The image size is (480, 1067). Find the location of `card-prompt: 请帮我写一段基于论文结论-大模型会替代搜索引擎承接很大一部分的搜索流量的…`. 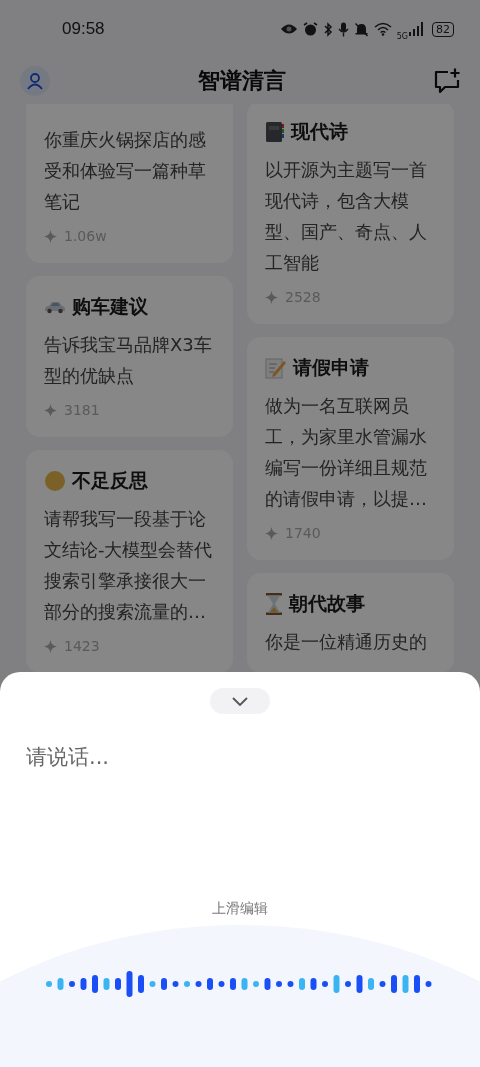

card-prompt: 请帮我写一段基于论文结论-大模型会替代搜索引擎承接很大一部分的搜索流量的… is located at coordinates (129, 565).